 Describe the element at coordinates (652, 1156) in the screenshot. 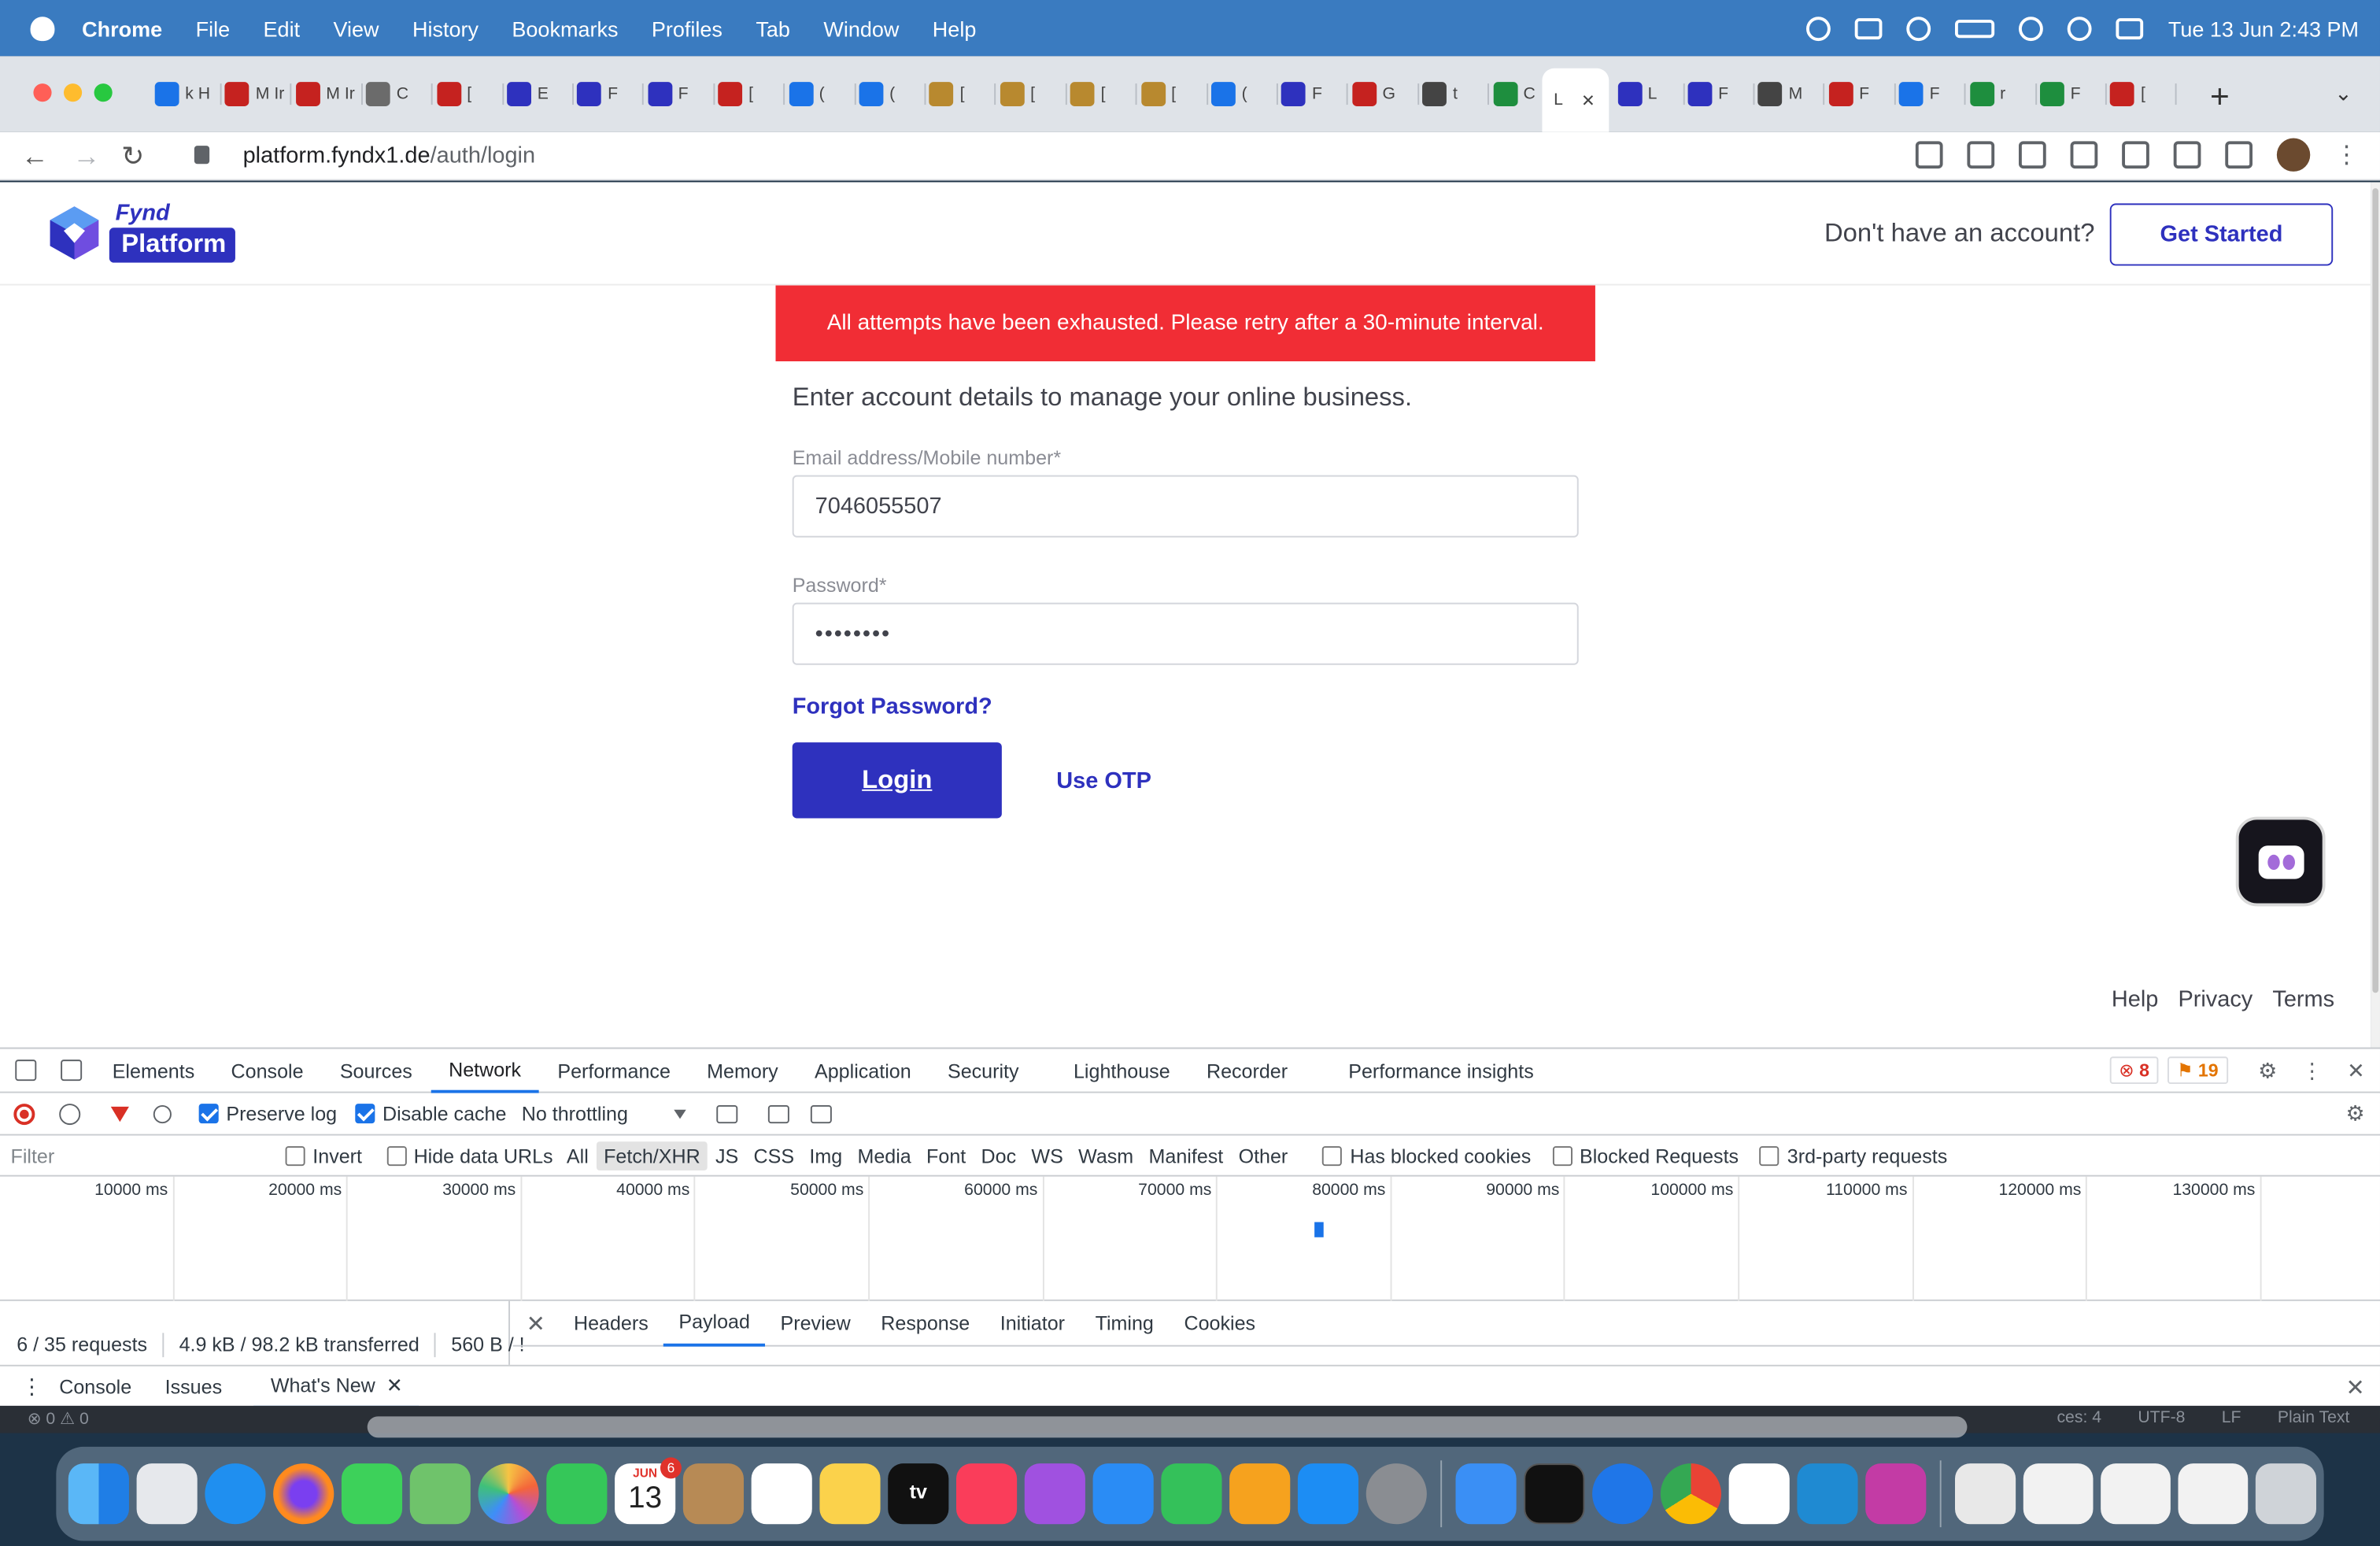

I see `type-filter-fetch-xhr: Fetch/XHR` at that location.